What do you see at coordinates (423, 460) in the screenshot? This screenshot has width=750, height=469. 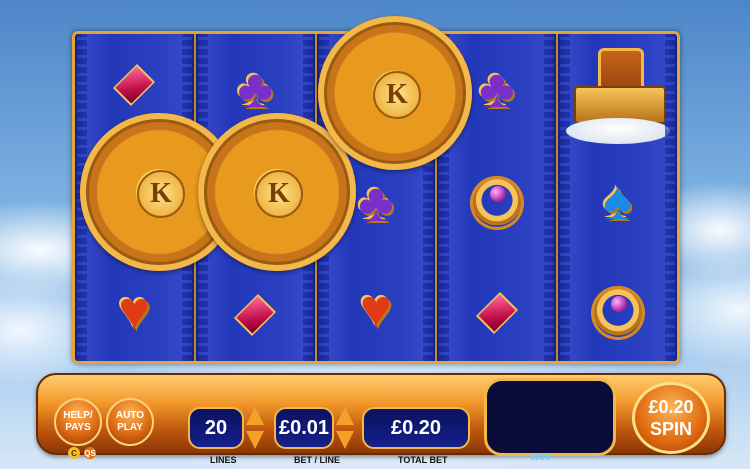 I see `total-bet-label: TOTAL BET` at bounding box center [423, 460].